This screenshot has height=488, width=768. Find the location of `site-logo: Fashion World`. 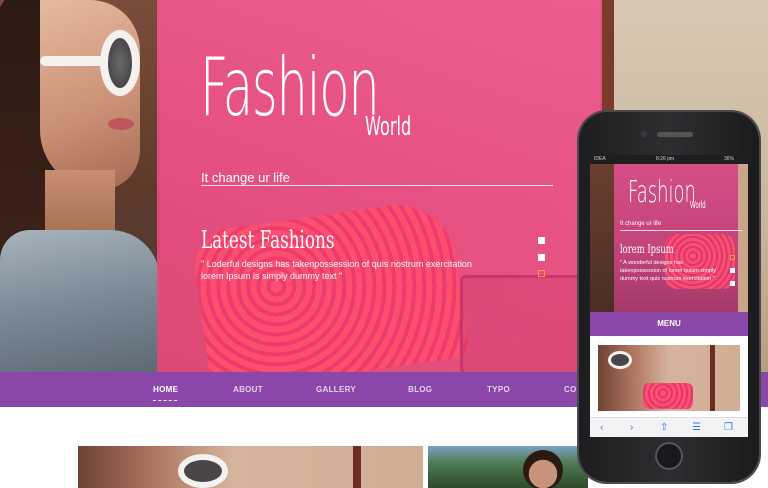

site-logo: Fashion World is located at coordinates (344, 92).